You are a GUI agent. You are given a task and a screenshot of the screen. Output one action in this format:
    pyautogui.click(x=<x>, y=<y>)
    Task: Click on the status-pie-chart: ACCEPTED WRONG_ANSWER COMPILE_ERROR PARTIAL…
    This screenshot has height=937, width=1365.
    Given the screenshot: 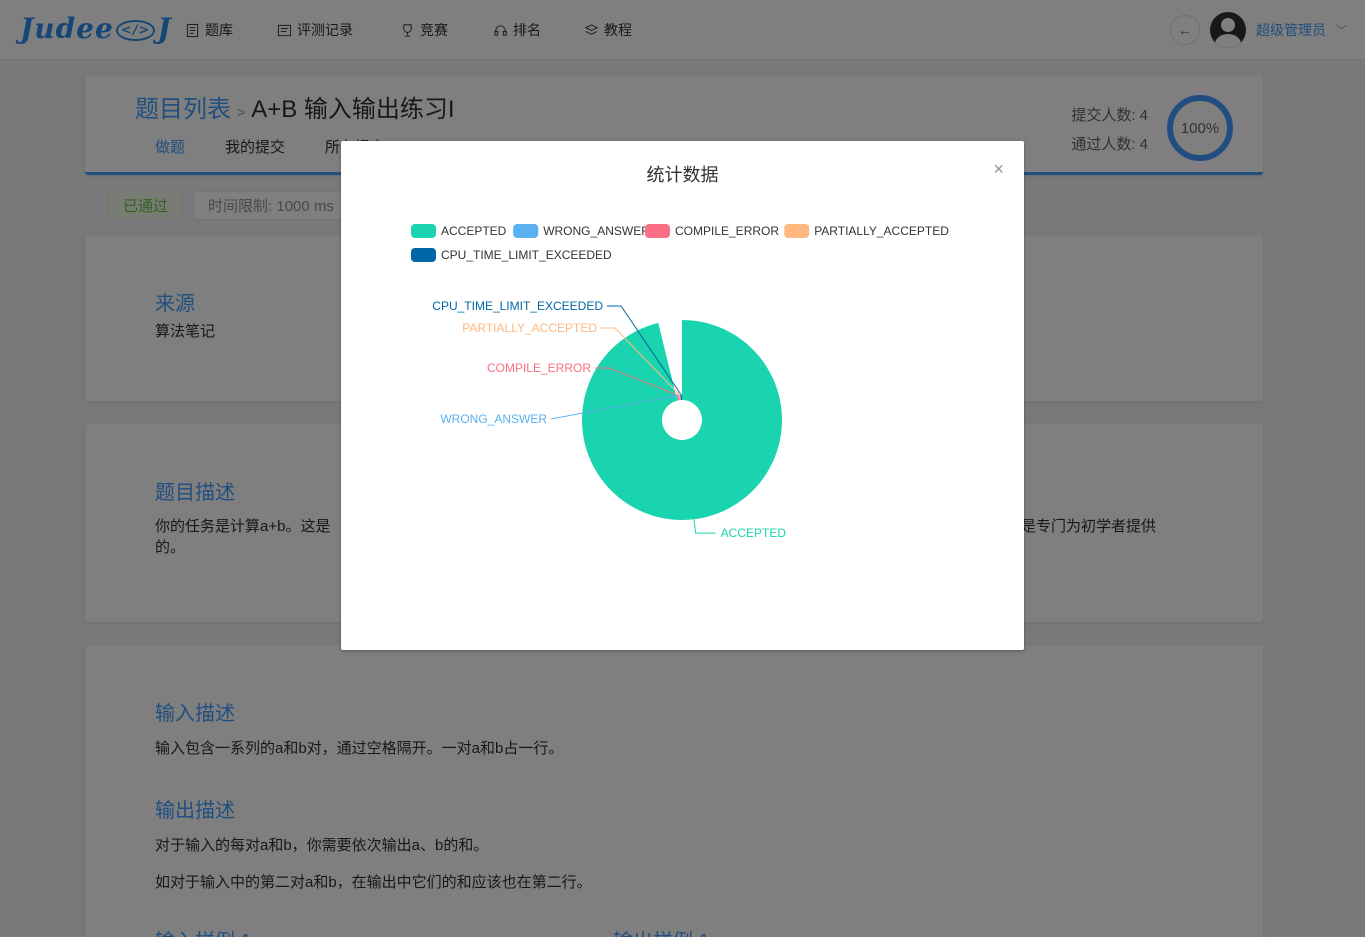 What is the action you would take?
    pyautogui.click(x=680, y=382)
    